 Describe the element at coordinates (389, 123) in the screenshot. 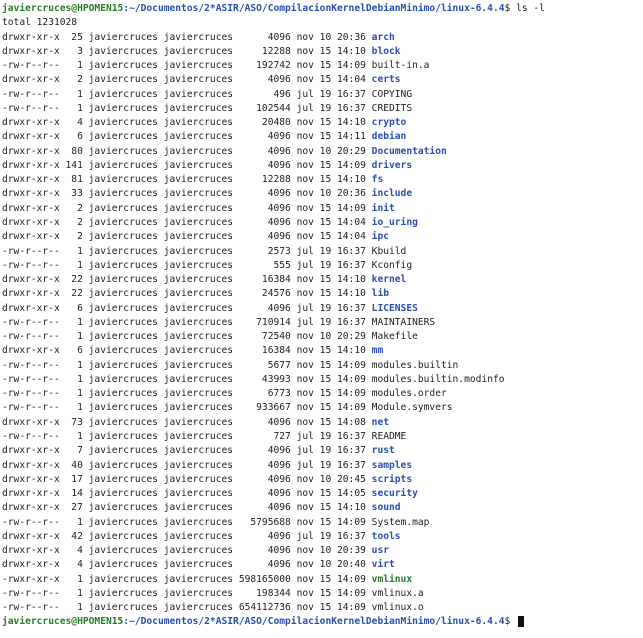

I see `entry-name: crypto` at that location.